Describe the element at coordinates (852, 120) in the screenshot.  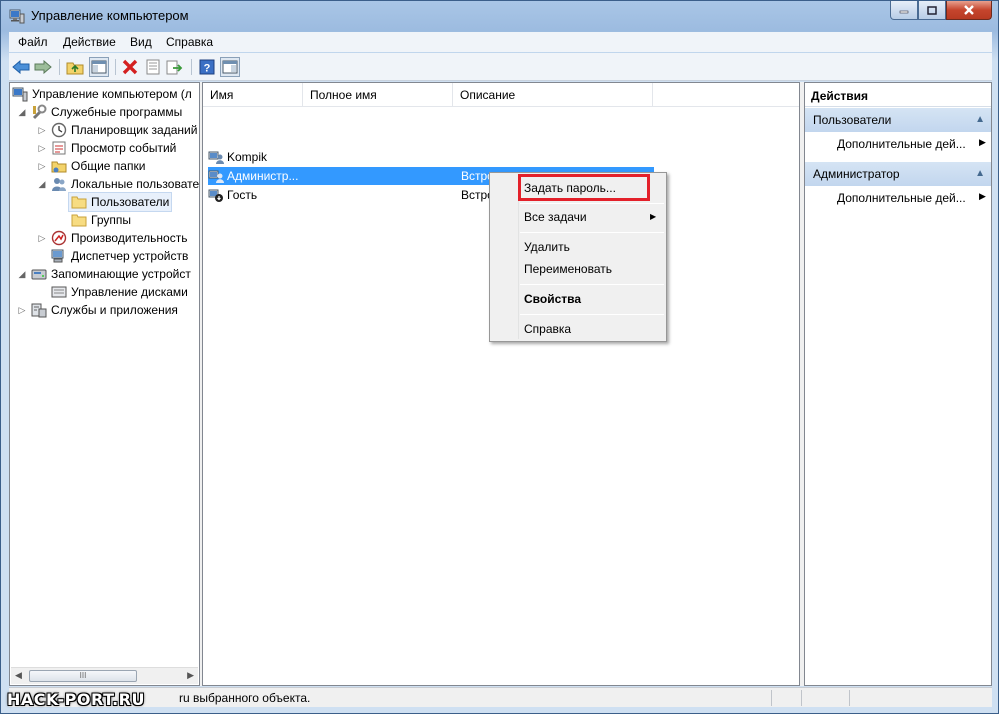
I see `section-label: Пользователи` at that location.